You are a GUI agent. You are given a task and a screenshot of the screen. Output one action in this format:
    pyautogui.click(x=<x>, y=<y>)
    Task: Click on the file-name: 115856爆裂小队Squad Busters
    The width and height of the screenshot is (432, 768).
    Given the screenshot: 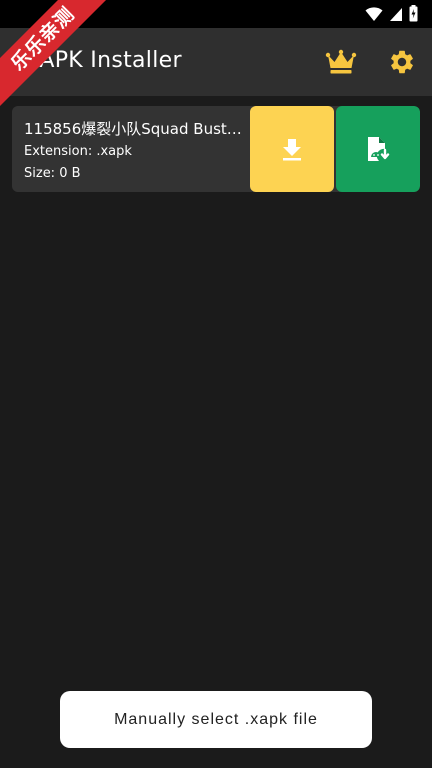 What is the action you would take?
    pyautogui.click(x=135, y=129)
    